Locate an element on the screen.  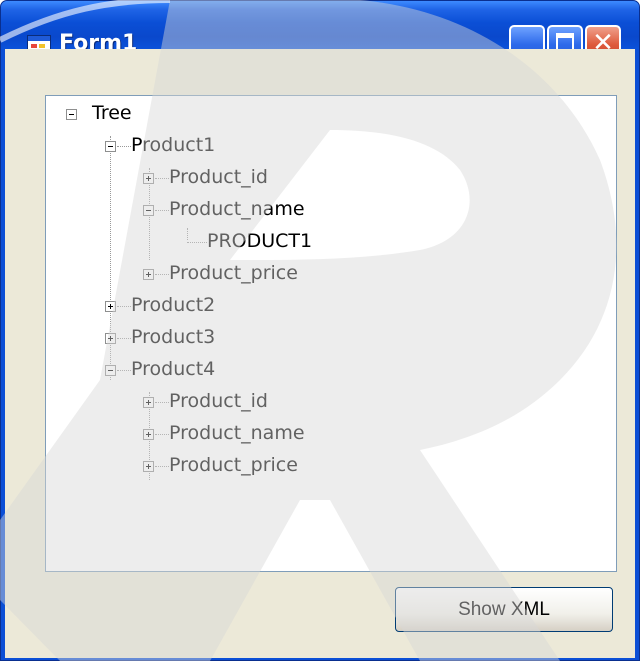
tree-node-label: Product3 is located at coordinates (173, 337).